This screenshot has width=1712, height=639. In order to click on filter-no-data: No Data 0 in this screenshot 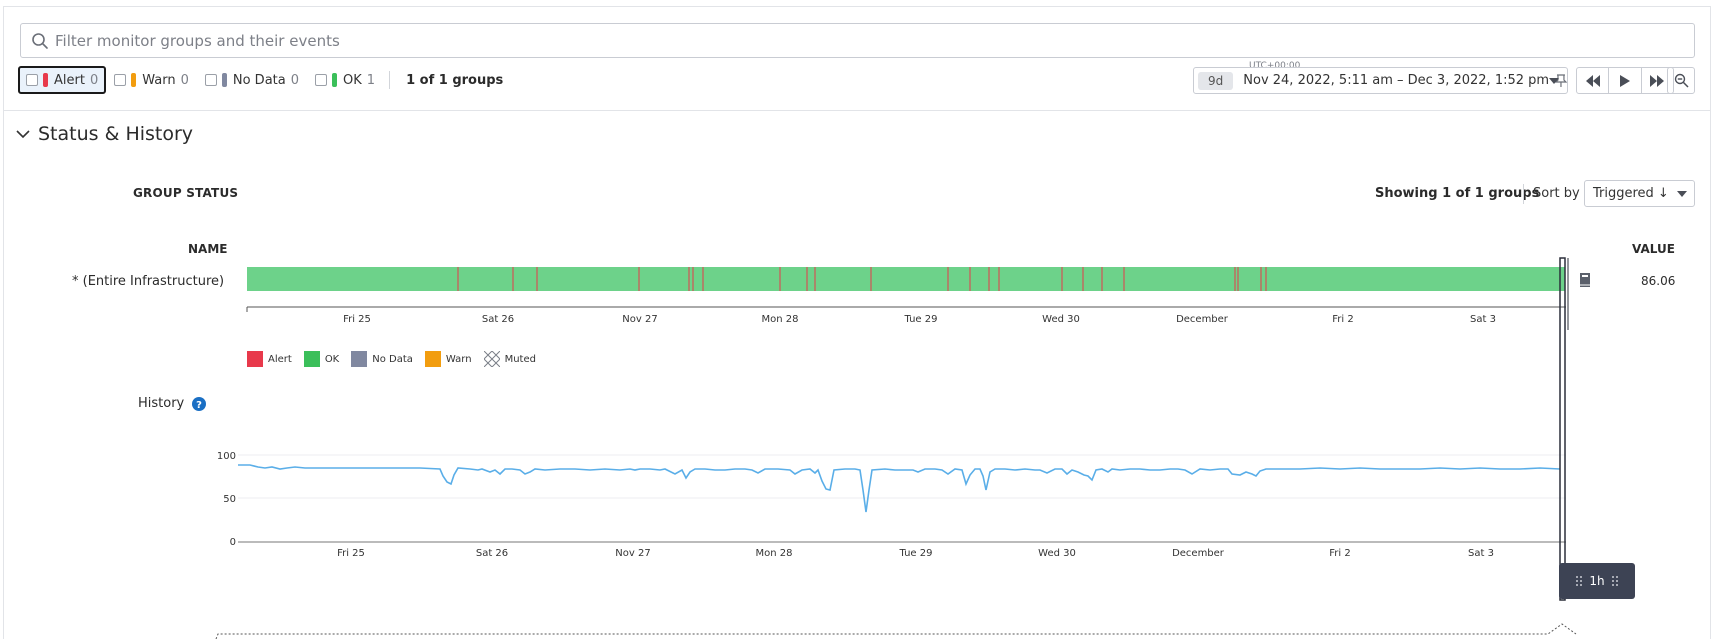, I will do `click(252, 80)`.